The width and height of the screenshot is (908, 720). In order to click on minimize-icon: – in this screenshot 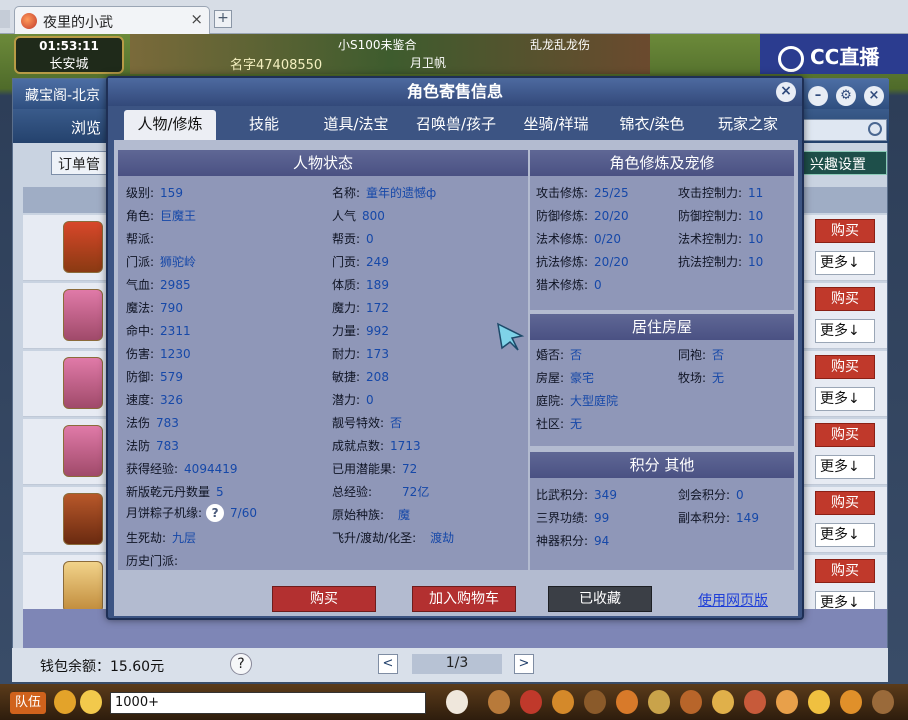, I will do `click(818, 96)`.